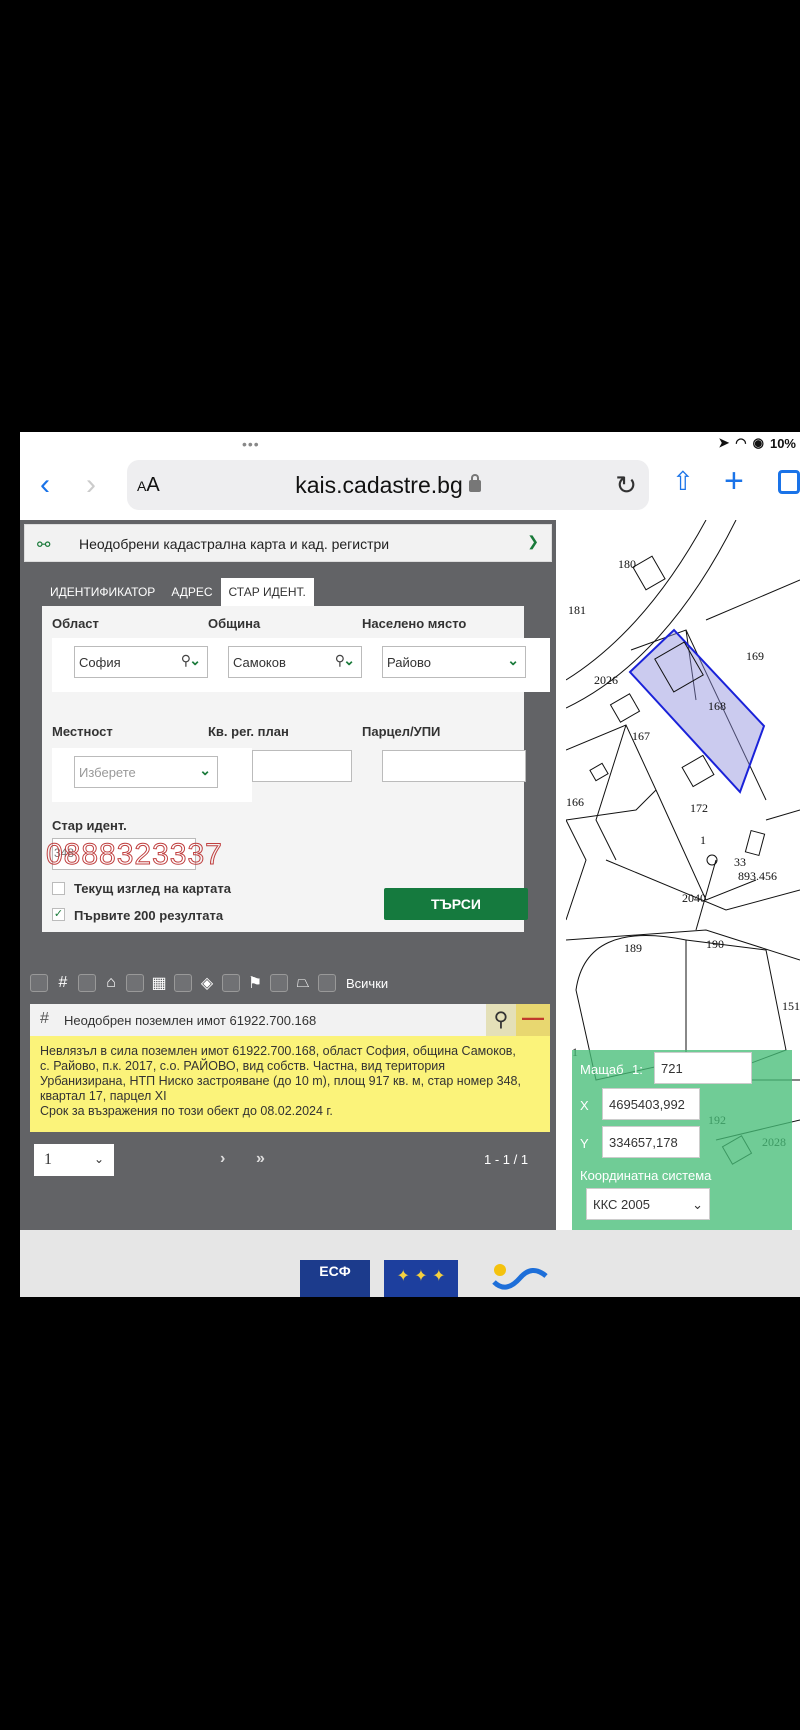 The height and width of the screenshot is (1730, 800). What do you see at coordinates (134, 855) in the screenshot?
I see `phone-overlay-text: 0888323337` at bounding box center [134, 855].